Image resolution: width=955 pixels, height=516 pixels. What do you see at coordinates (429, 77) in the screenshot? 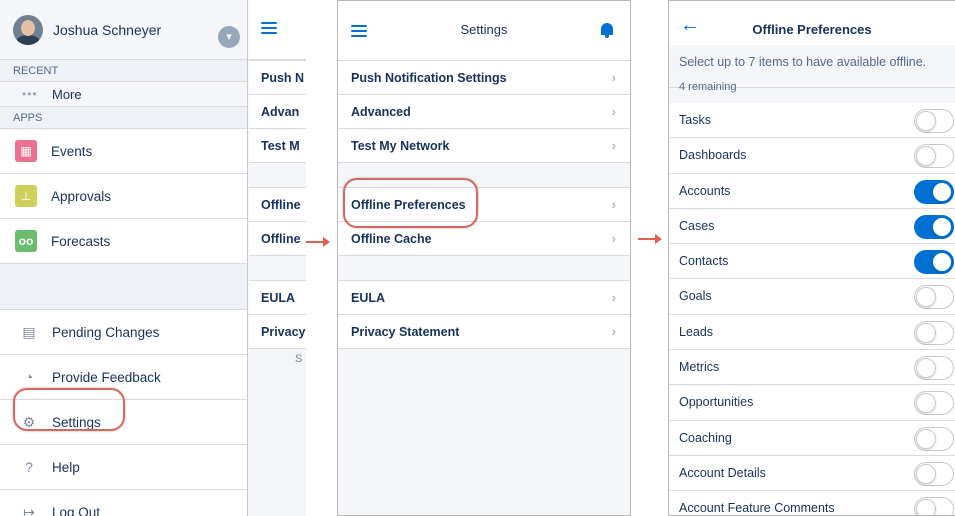
I see `row-label: Push Notification Settings` at bounding box center [429, 77].